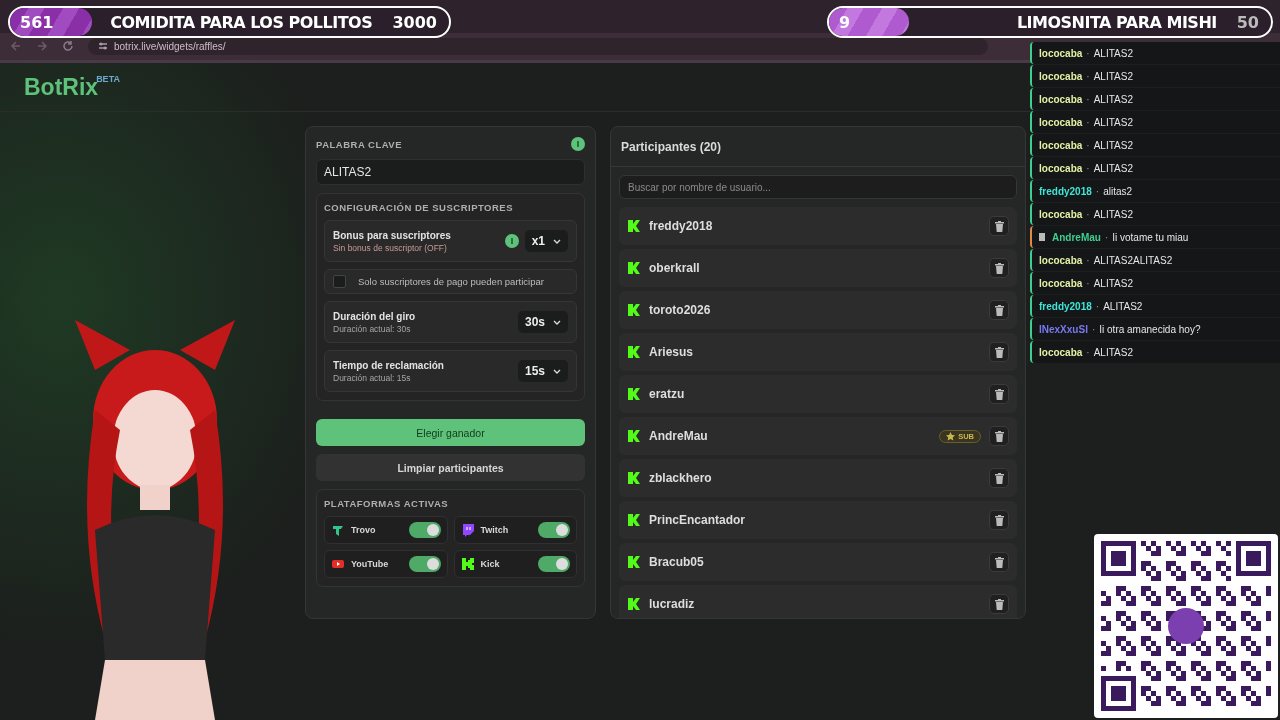  What do you see at coordinates (534, 371) in the screenshot?
I see `dropdown-value: 15s` at bounding box center [534, 371].